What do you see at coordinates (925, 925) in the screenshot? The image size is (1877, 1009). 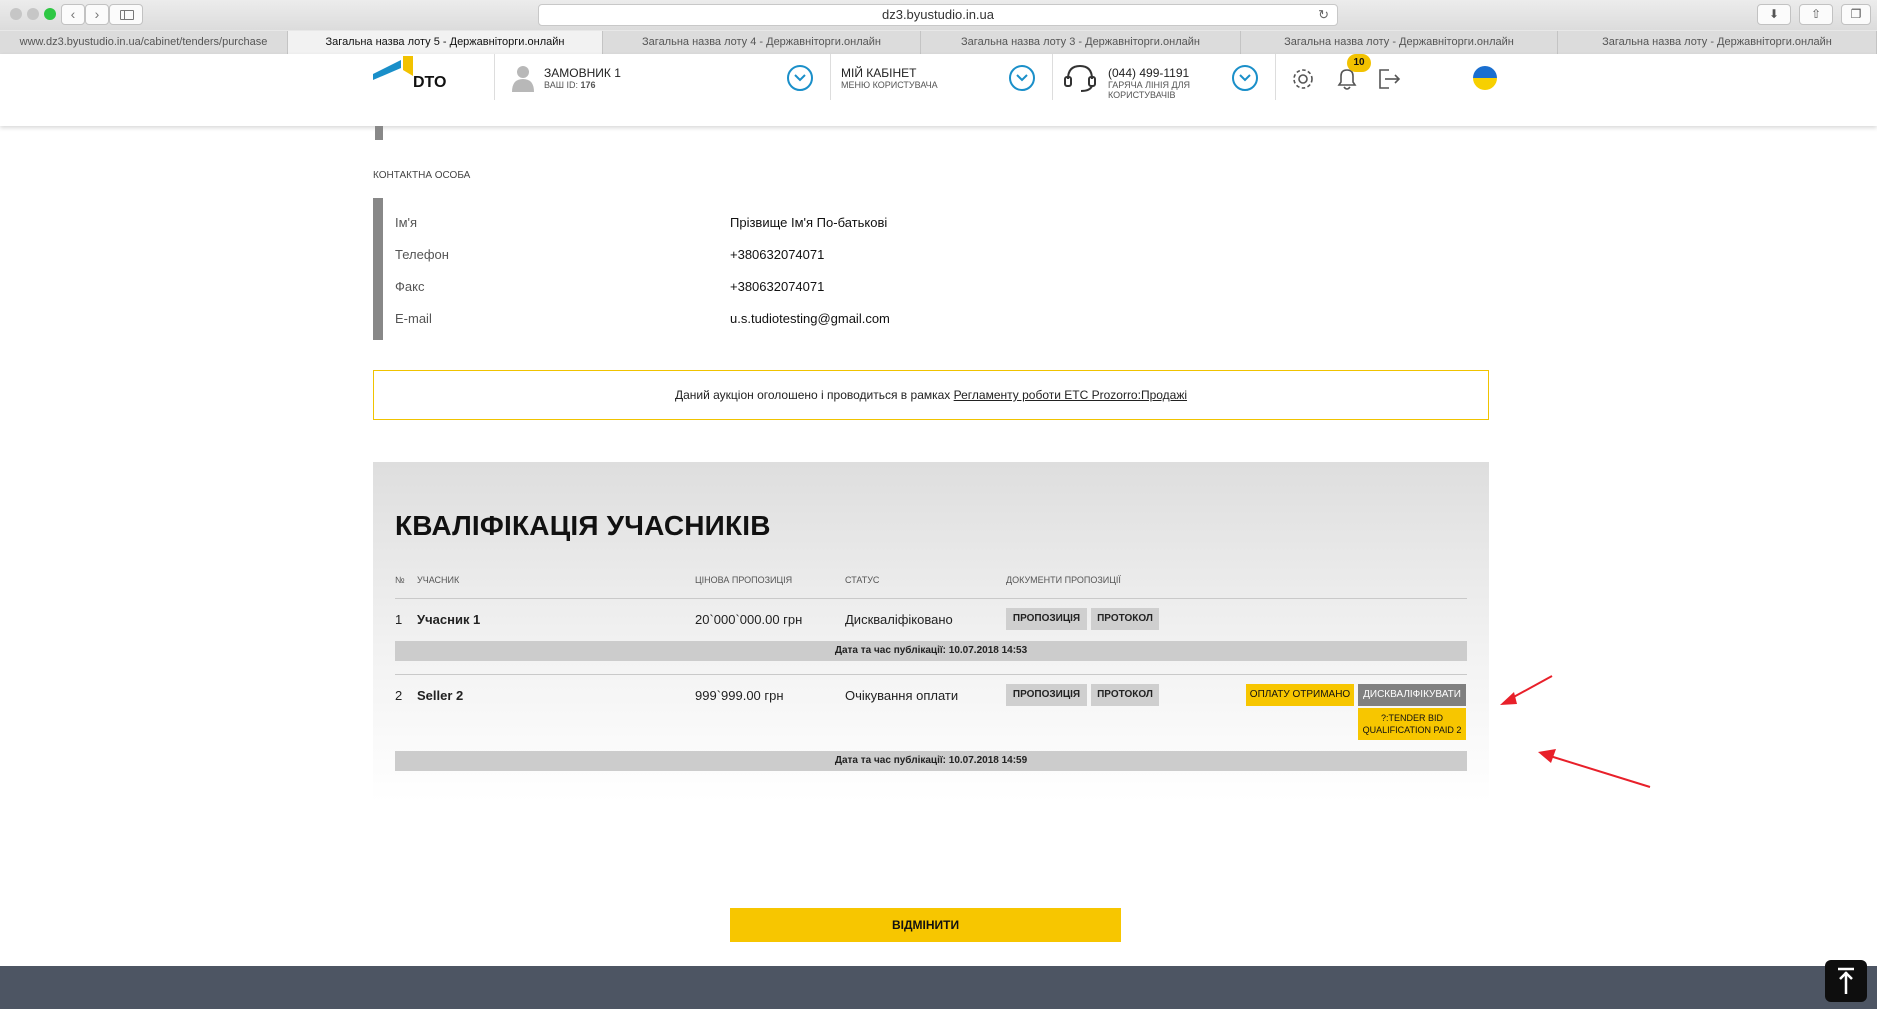 I see `cancel-button: ВІДМІНИТИ` at bounding box center [925, 925].